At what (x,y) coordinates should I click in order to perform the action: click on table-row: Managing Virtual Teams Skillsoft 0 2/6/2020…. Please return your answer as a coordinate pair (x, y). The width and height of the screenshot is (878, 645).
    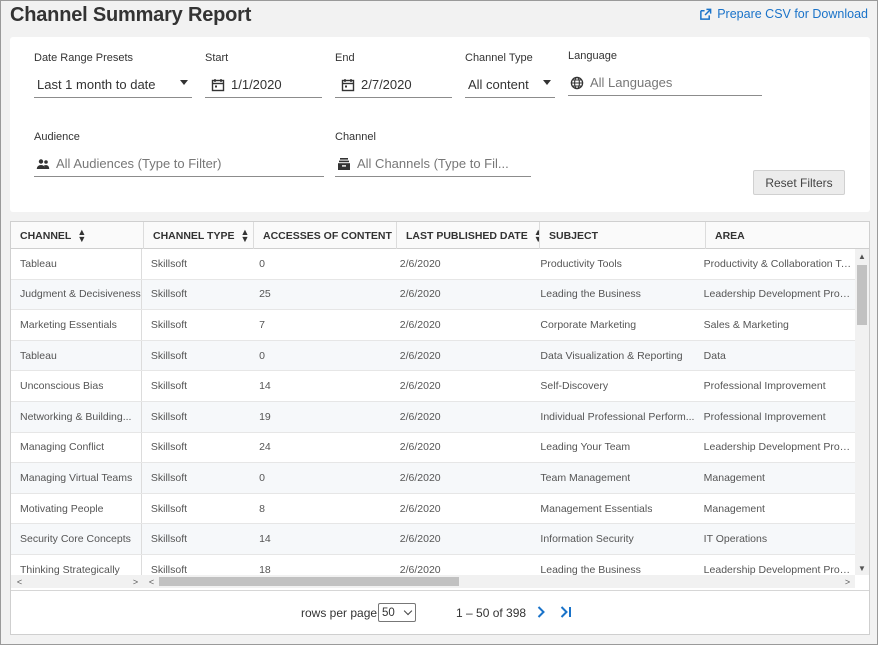
    Looking at the image, I should click on (433, 478).